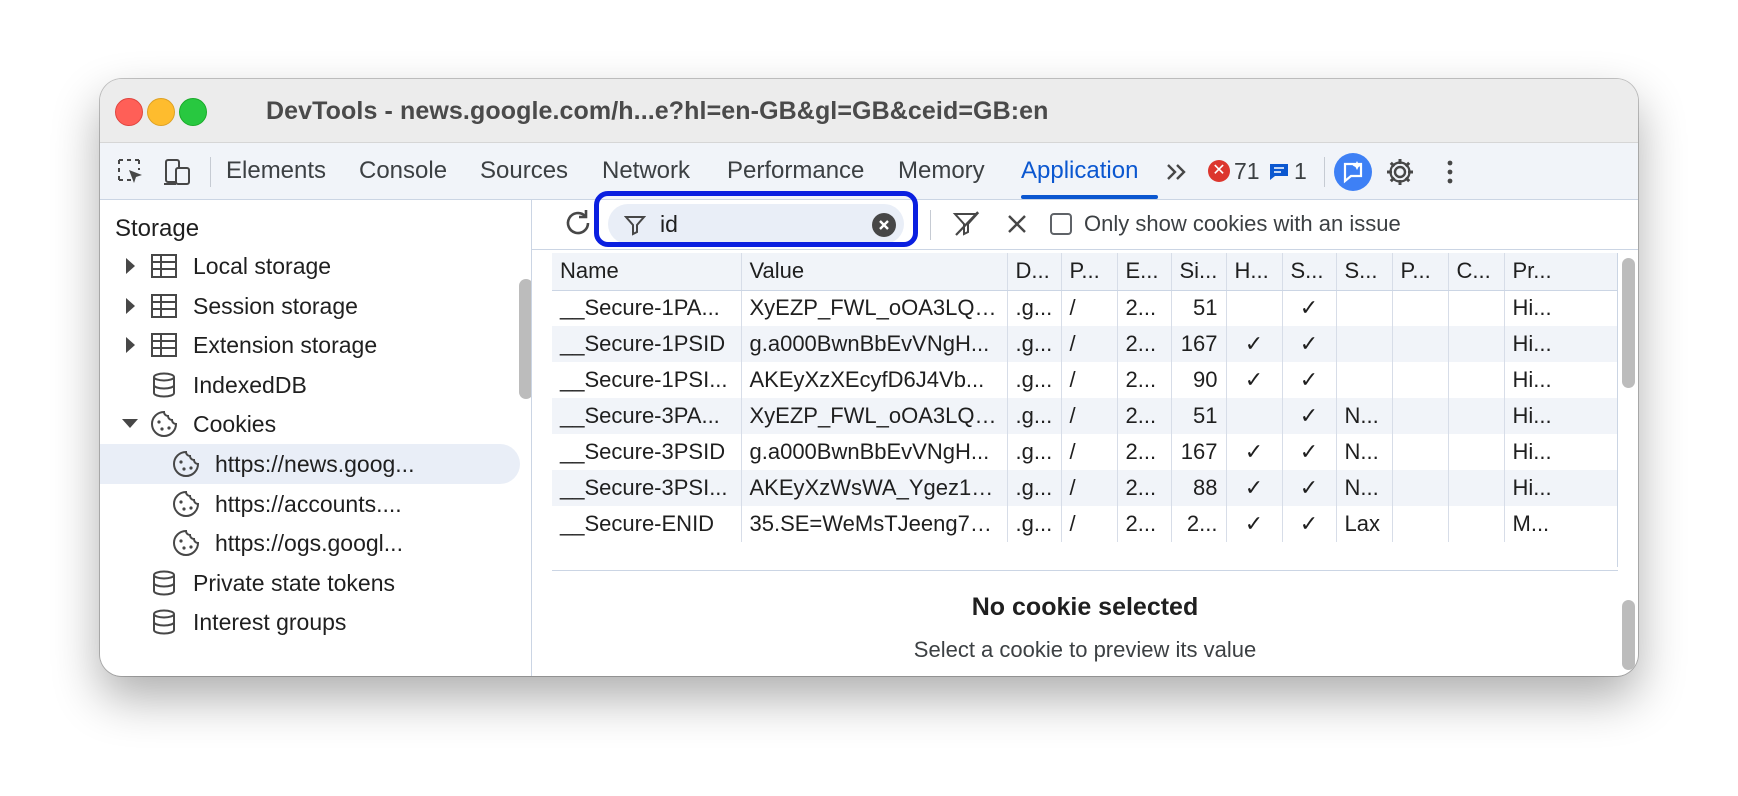  Describe the element at coordinates (310, 345) in the screenshot. I see `sidebar-item-extension-storage: Extension storage` at that location.